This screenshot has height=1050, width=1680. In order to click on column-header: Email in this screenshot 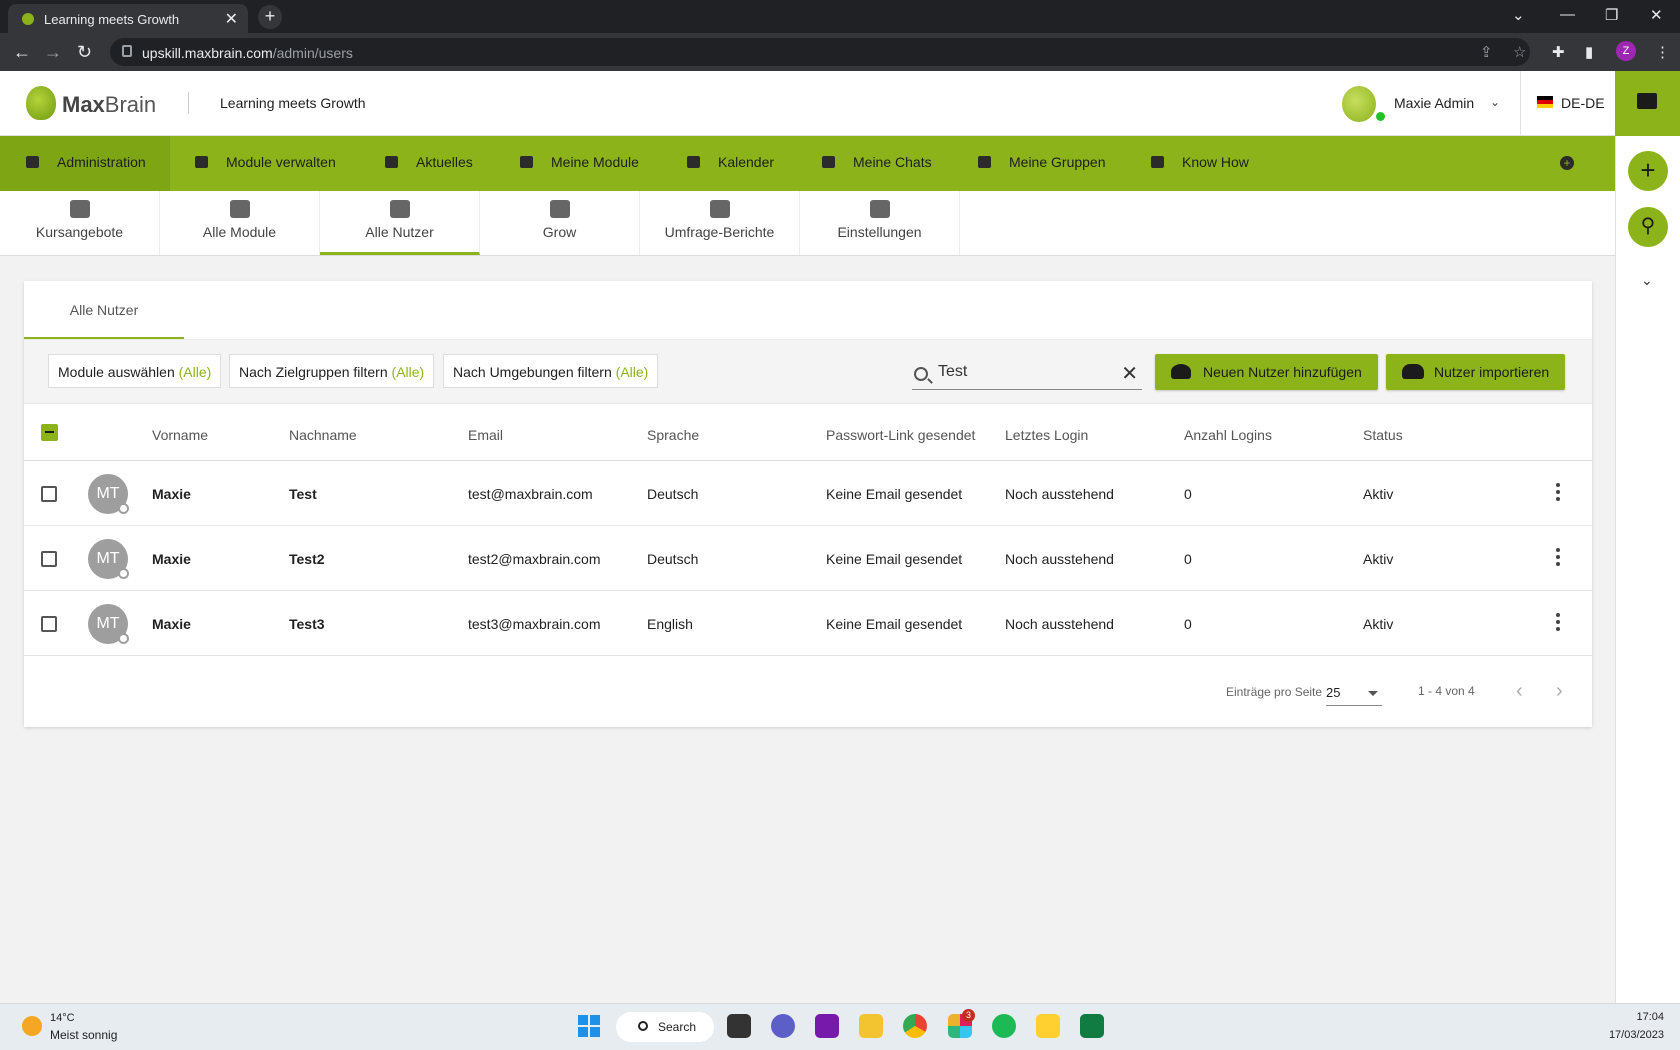, I will do `click(485, 435)`.